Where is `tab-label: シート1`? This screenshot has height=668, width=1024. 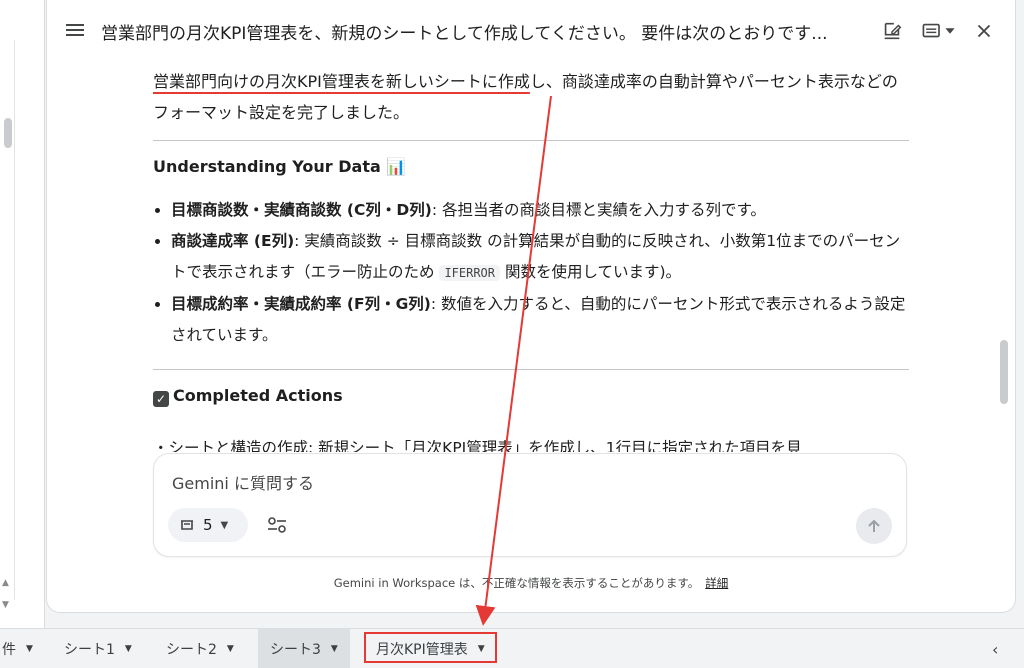 tab-label: シート1 is located at coordinates (89, 649).